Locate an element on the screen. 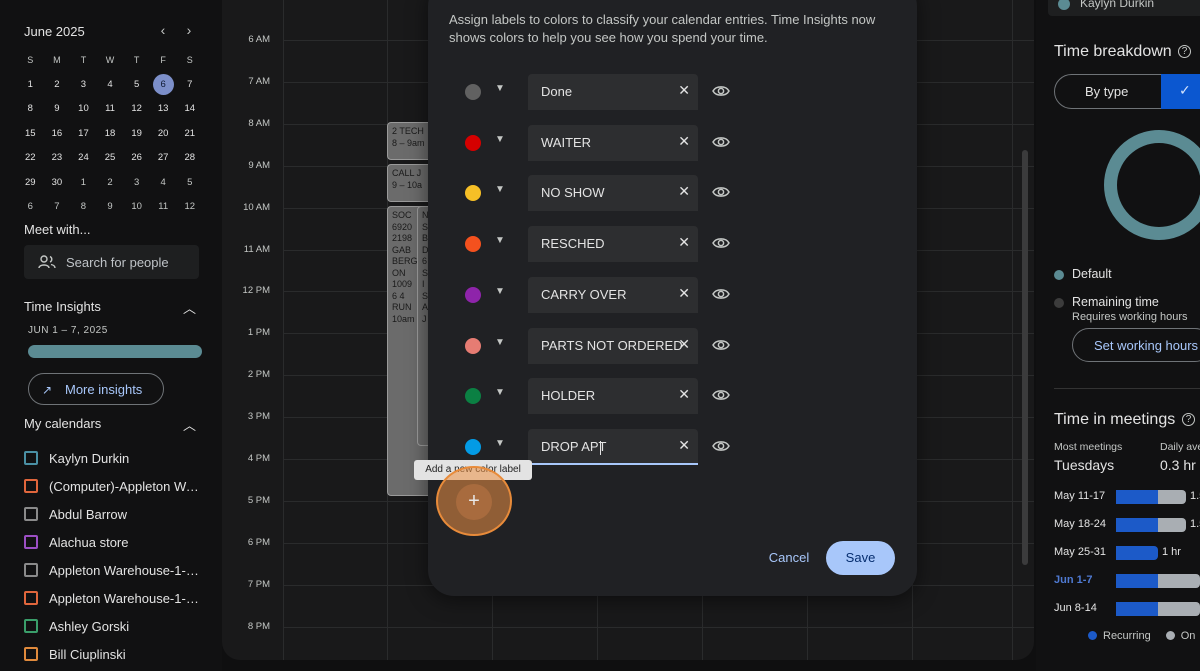 The width and height of the screenshot is (1200, 671). save-button: Save is located at coordinates (860, 558).